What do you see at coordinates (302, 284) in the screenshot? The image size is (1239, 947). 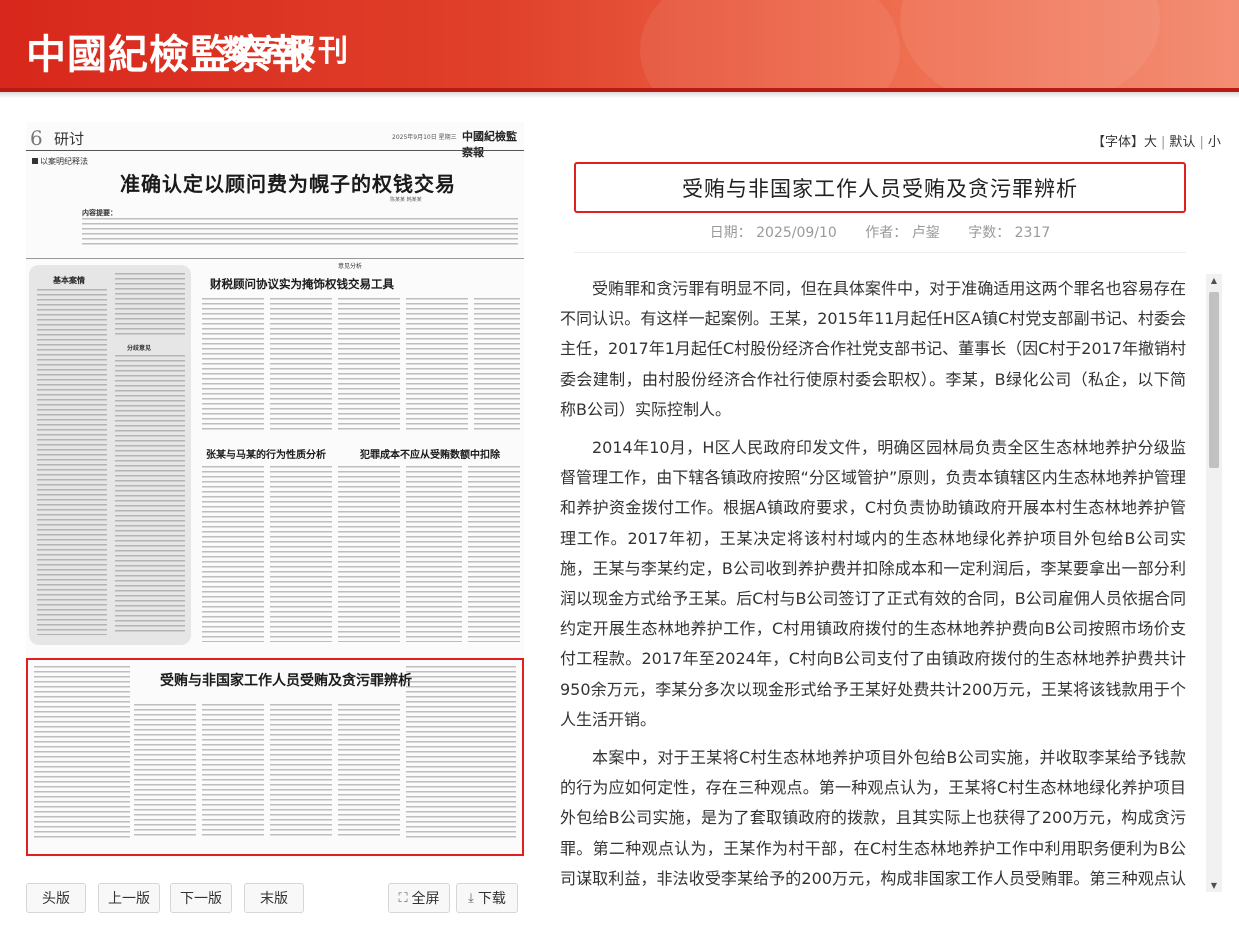 I see `subheading-1: 财税顾问协议实为掩饰权钱交易工具` at bounding box center [302, 284].